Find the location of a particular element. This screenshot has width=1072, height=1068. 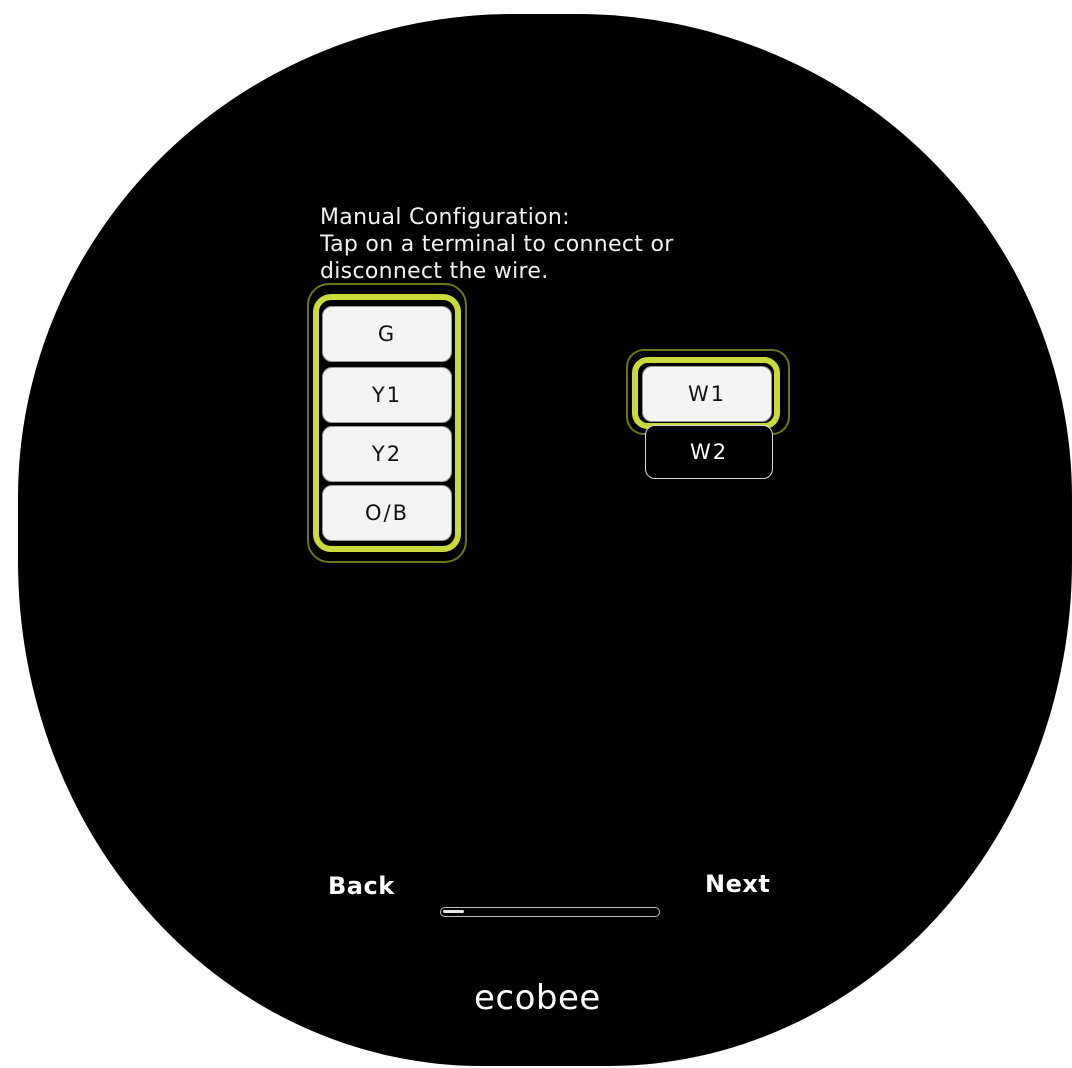

back-button: Back is located at coordinates (361, 886).